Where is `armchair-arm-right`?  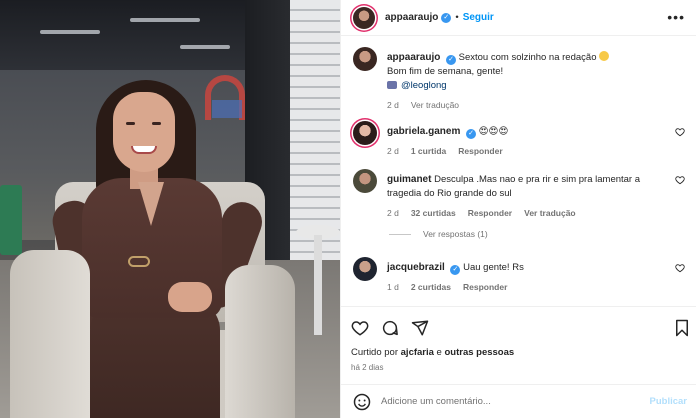
armchair-arm-right is located at coordinates (260, 341).